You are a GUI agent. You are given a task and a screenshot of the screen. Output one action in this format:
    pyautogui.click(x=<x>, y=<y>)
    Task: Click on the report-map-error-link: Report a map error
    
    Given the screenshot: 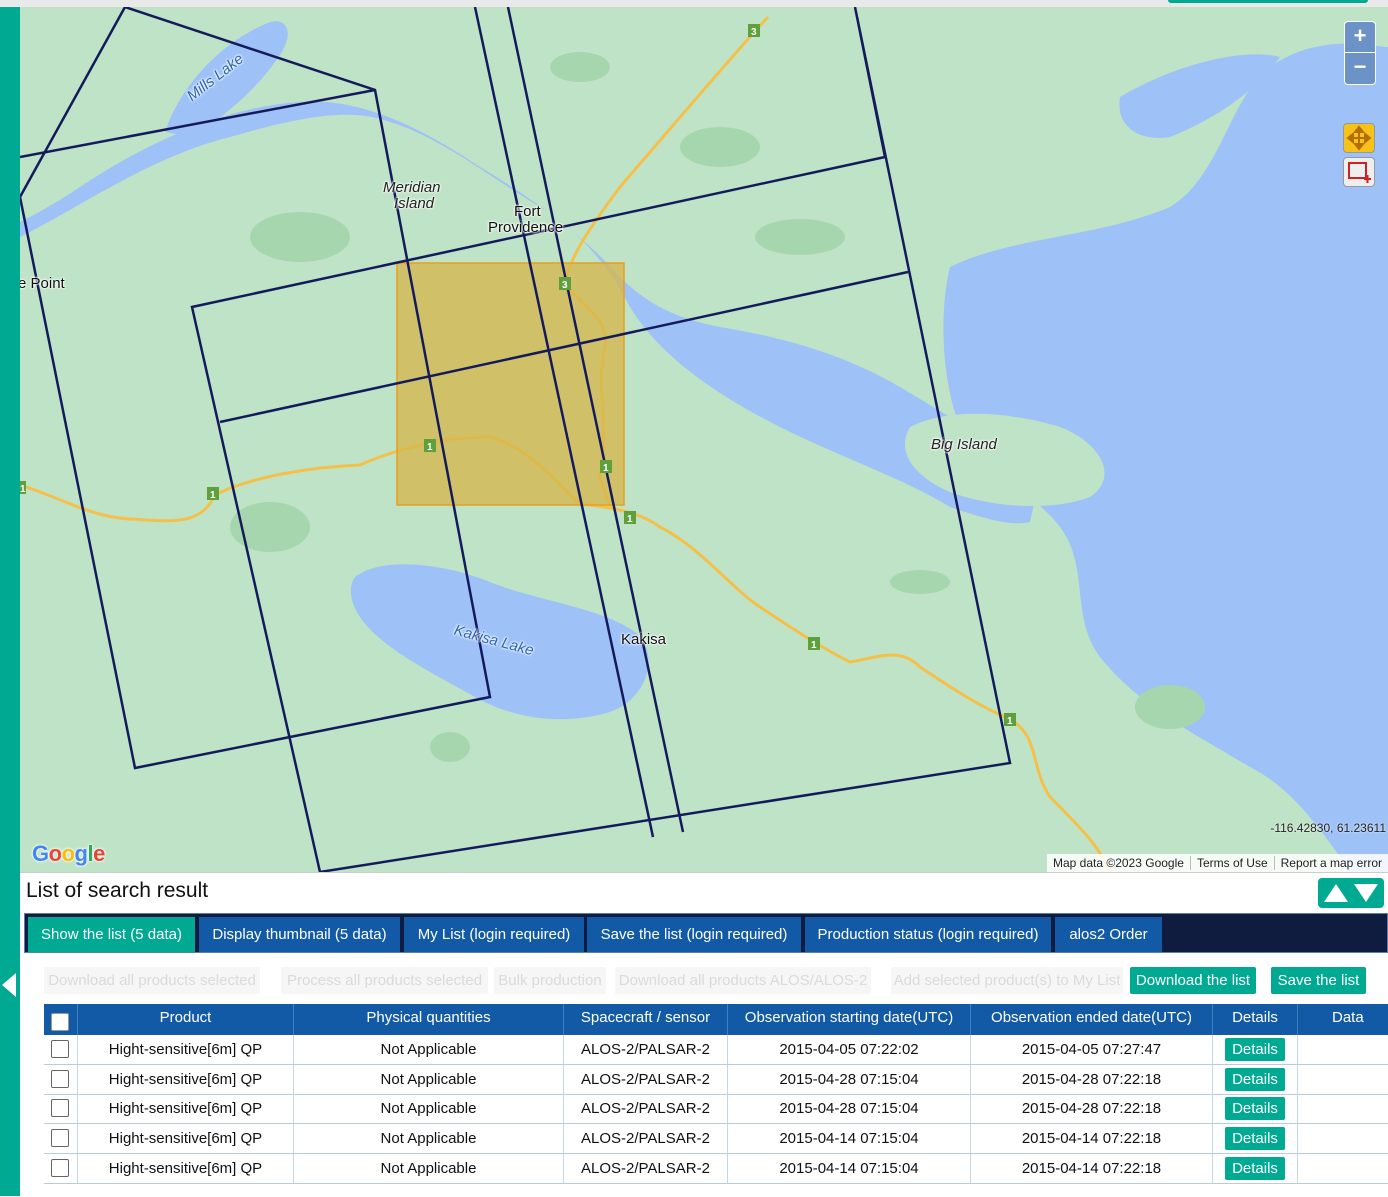 What is the action you would take?
    pyautogui.click(x=1330, y=863)
    